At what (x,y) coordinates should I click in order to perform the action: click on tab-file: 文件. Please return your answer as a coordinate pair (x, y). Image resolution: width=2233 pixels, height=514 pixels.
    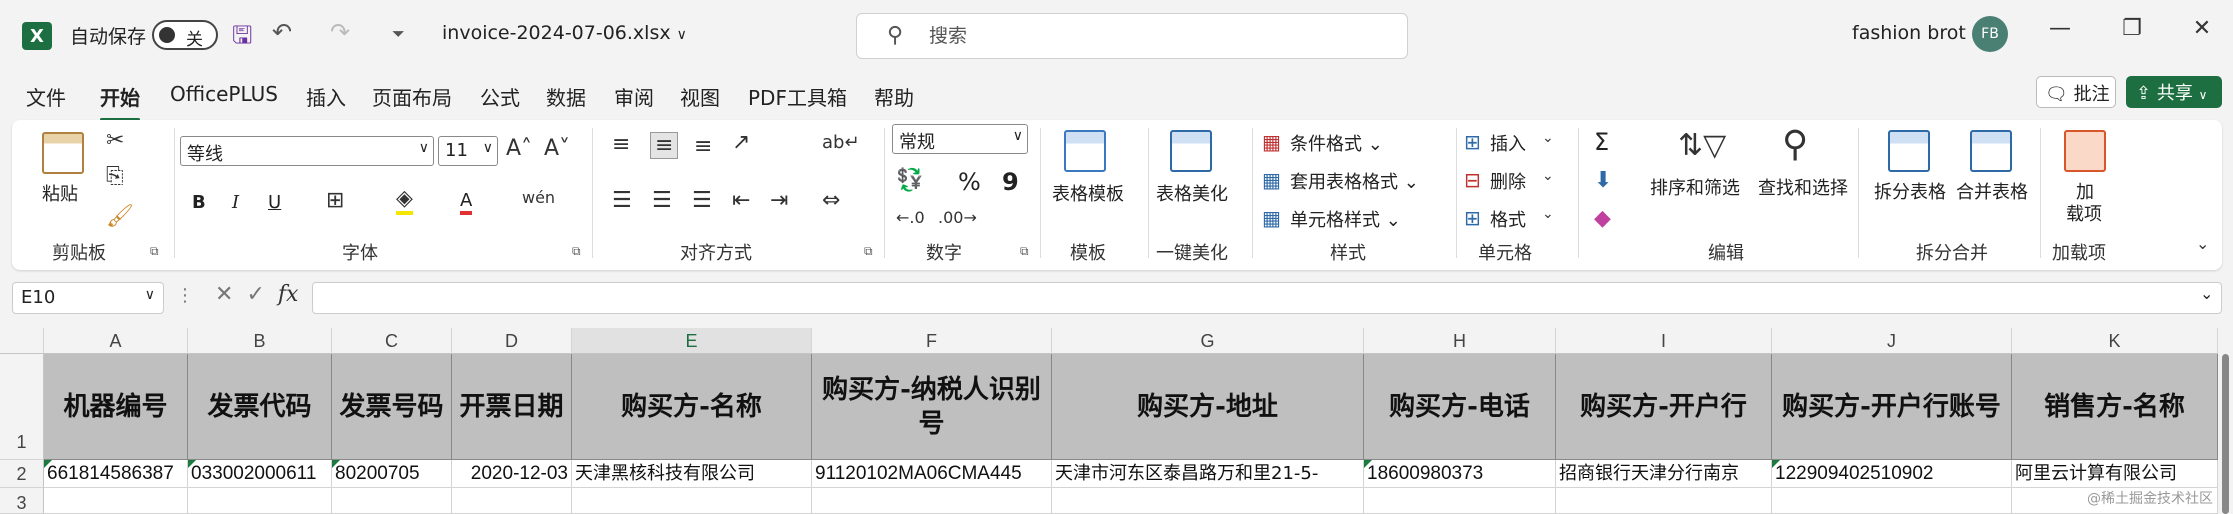
    Looking at the image, I should click on (46, 96).